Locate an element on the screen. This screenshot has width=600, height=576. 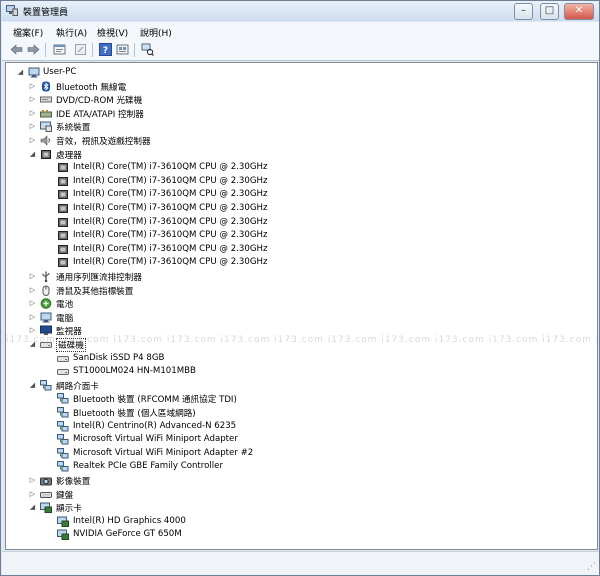
tree-root-label: User-PC is located at coordinates (60, 72).